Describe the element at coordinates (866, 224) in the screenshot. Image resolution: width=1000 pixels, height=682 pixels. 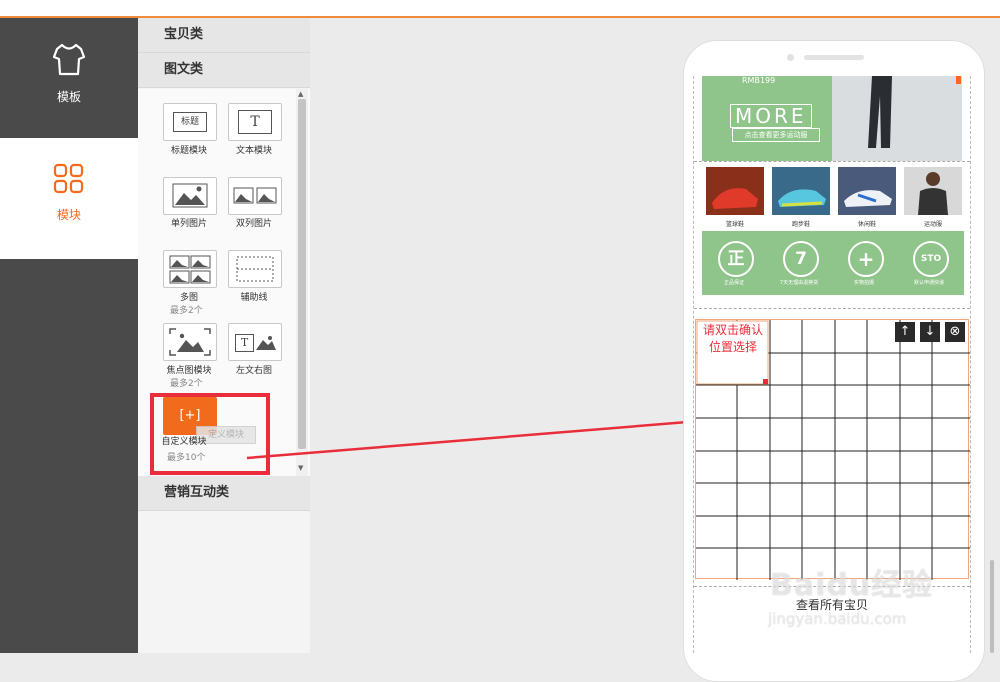
I see `cat-label-2: 休闲鞋` at that location.